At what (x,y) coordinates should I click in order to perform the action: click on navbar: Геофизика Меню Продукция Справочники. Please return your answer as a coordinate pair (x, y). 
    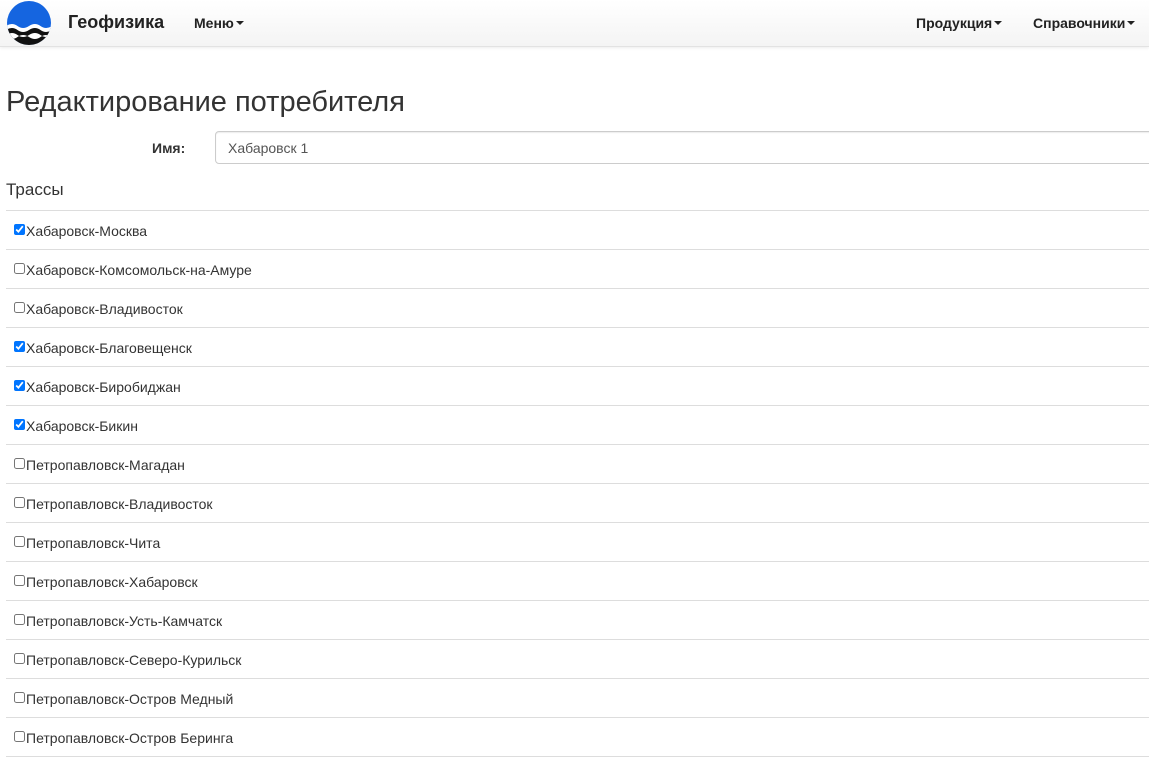
    Looking at the image, I should click on (574, 23).